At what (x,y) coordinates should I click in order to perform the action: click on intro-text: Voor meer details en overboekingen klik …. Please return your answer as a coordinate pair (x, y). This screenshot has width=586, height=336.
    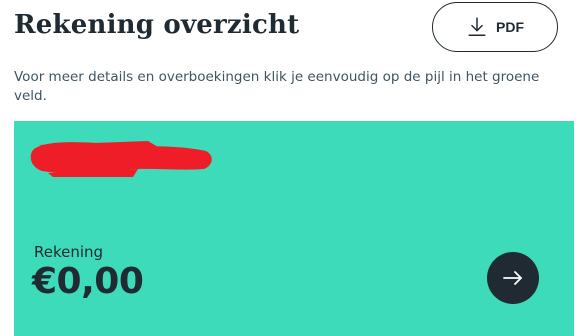
    Looking at the image, I should click on (277, 86).